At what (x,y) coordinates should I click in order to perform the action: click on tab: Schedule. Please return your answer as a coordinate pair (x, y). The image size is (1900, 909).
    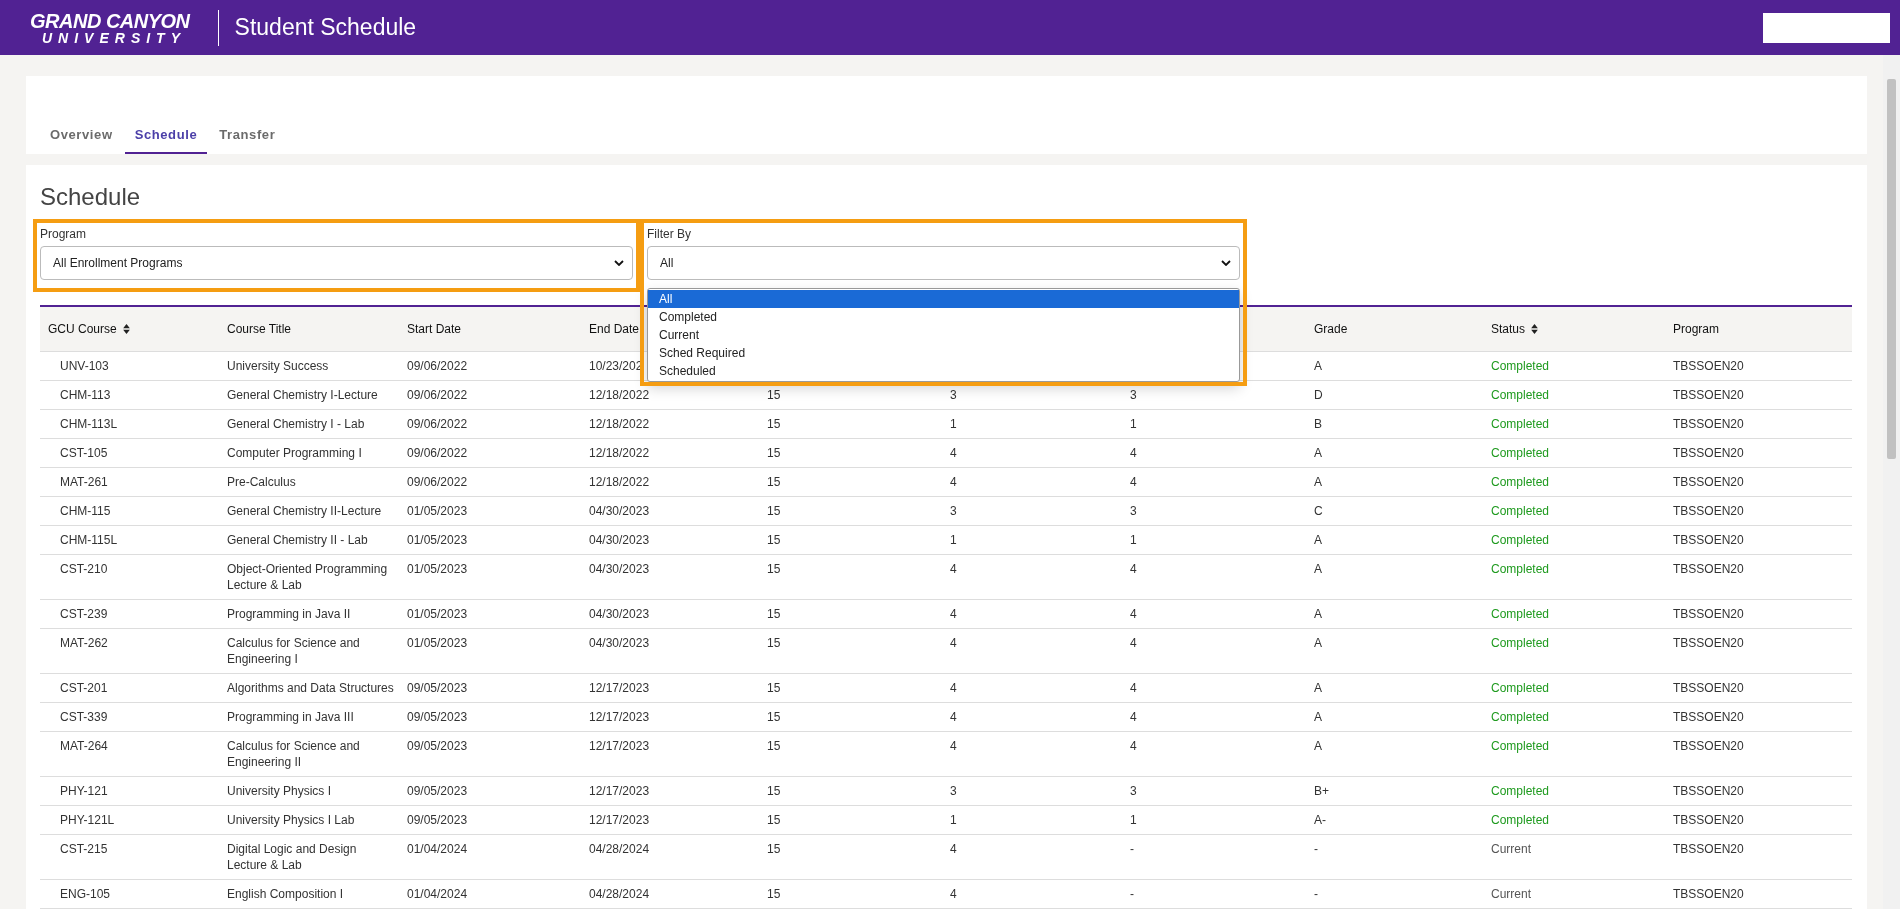
    Looking at the image, I should click on (166, 136).